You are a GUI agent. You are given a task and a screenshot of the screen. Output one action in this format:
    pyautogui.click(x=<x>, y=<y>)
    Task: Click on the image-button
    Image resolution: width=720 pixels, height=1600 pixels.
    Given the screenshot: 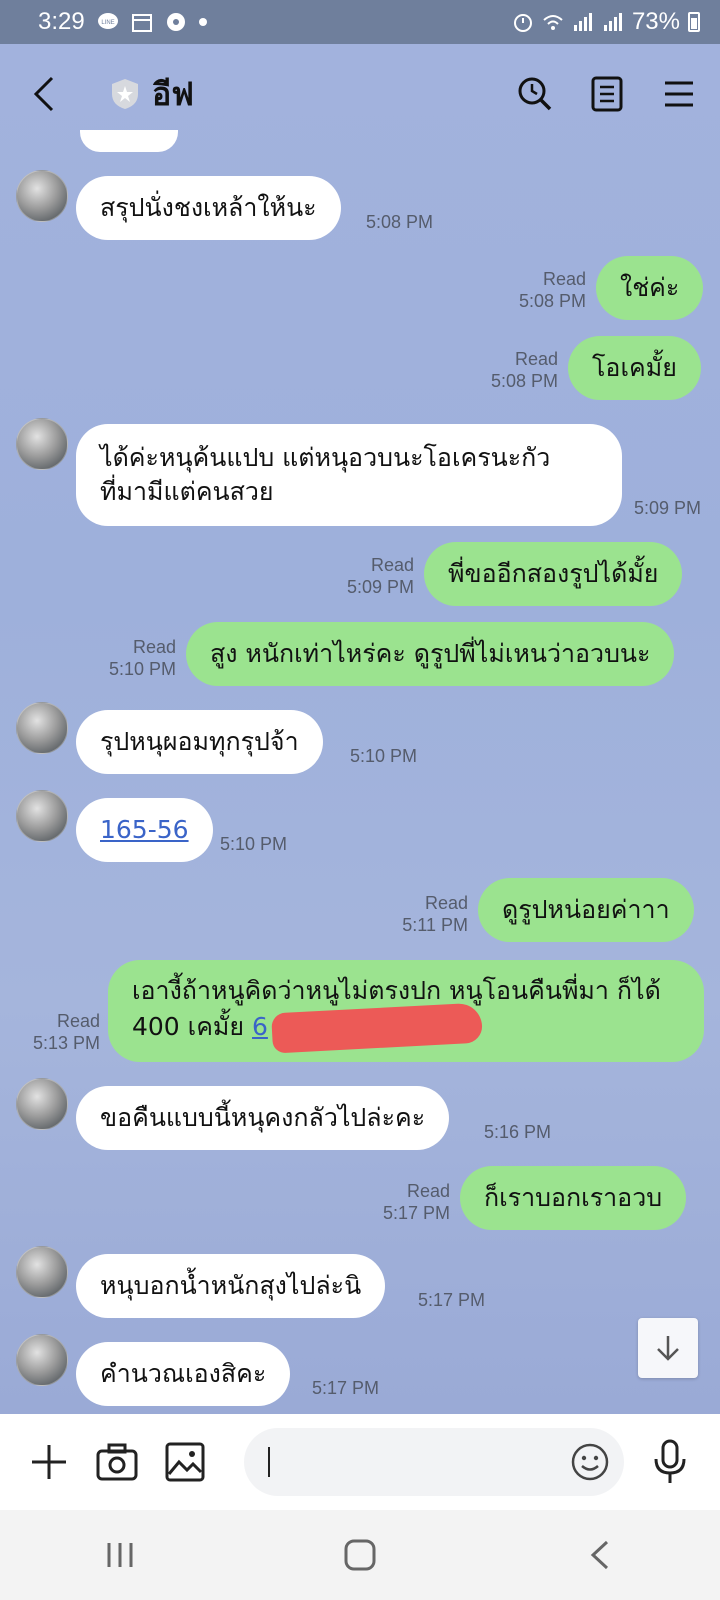 What is the action you would take?
    pyautogui.click(x=185, y=1462)
    